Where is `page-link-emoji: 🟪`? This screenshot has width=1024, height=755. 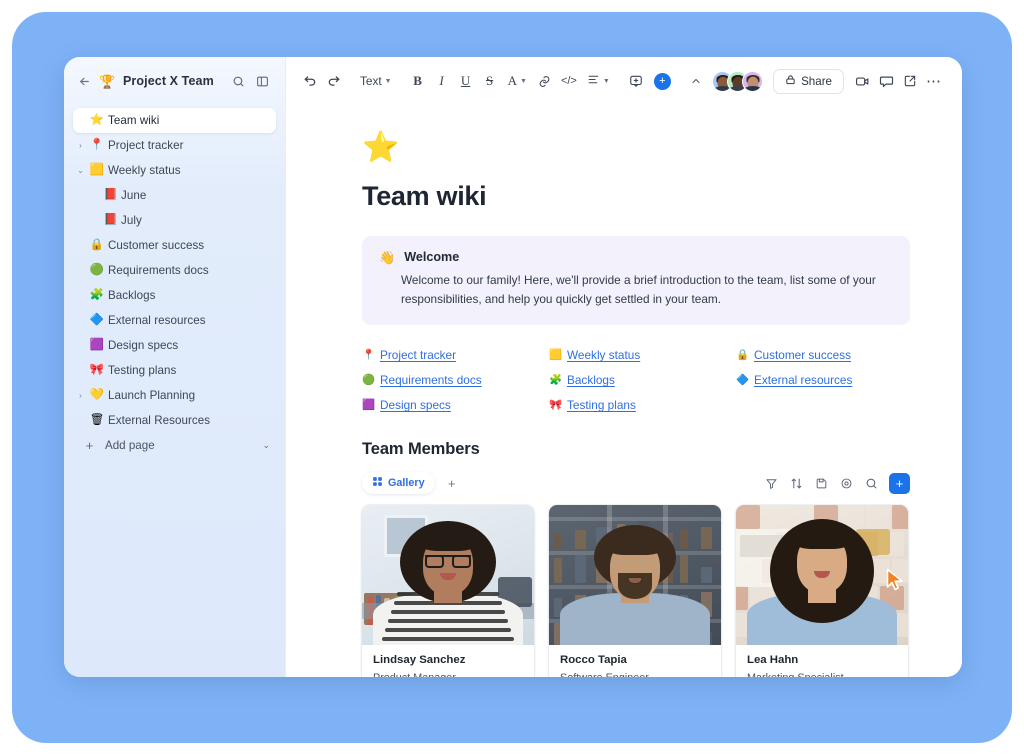
page-link-emoji: 🟪 is located at coordinates (369, 404).